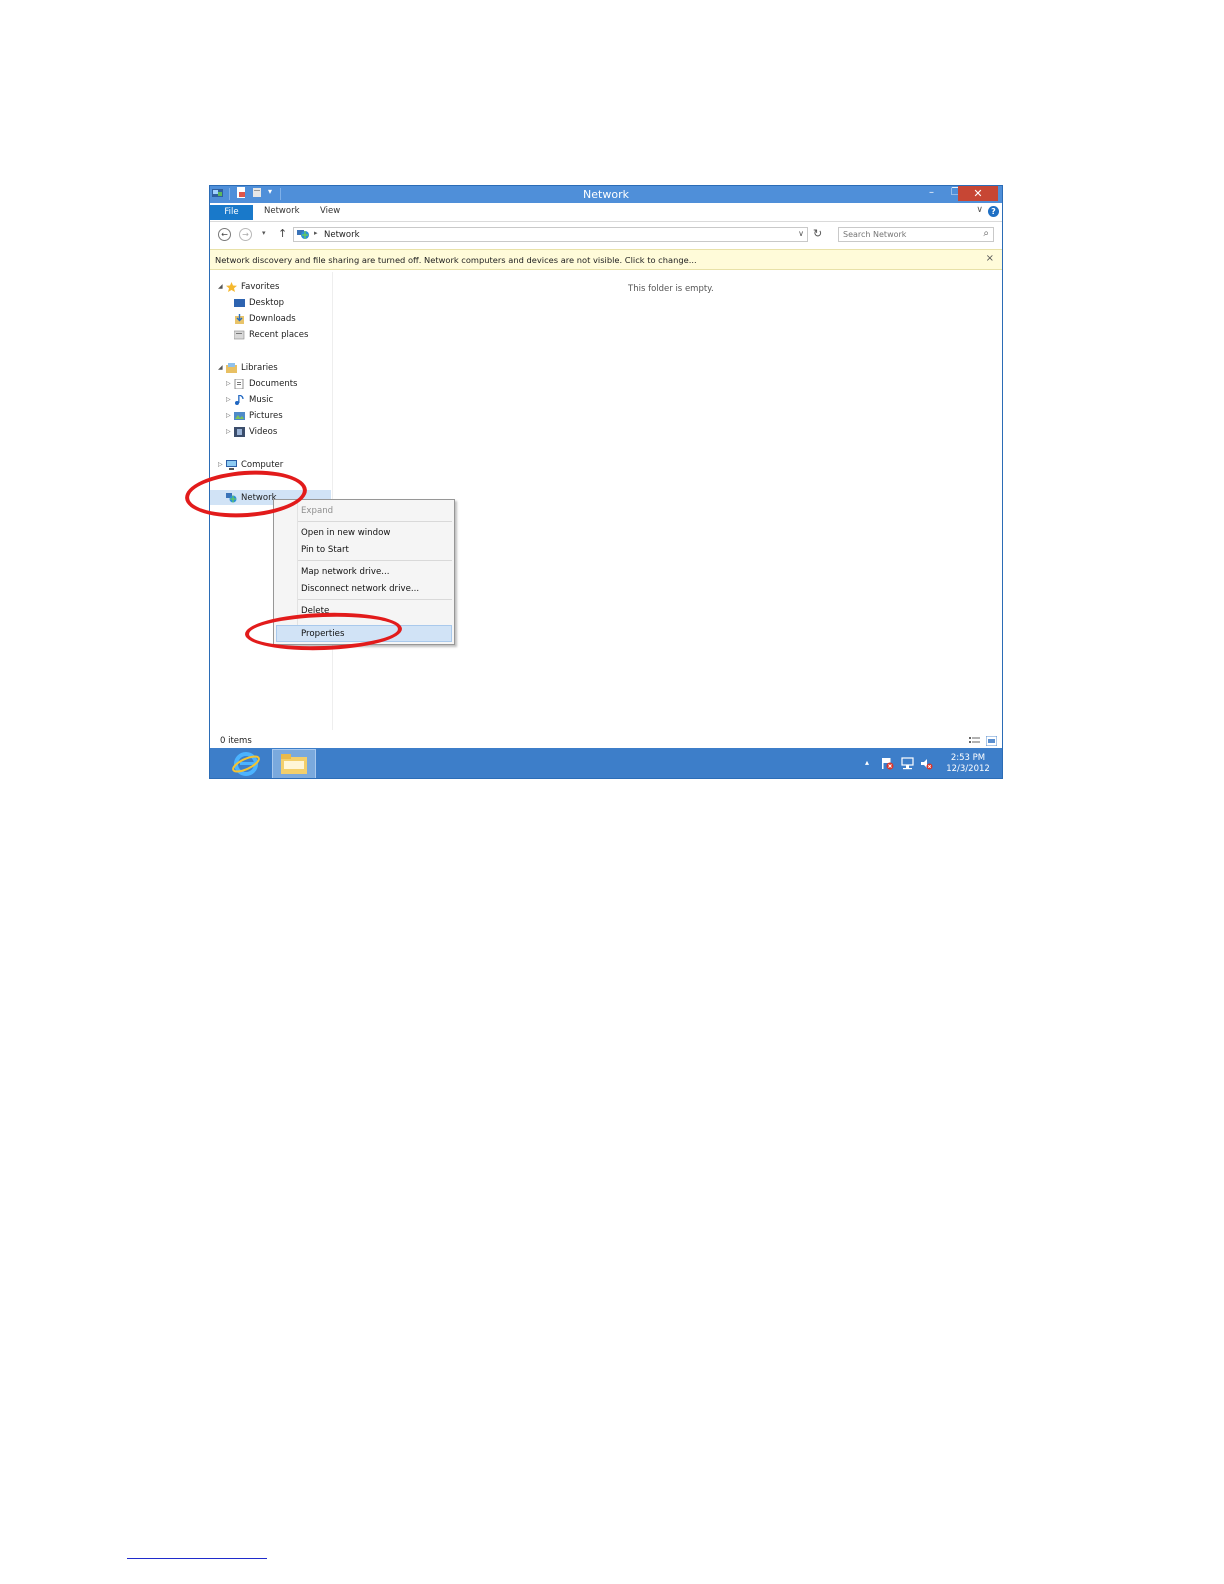  I want to click on tab-view: View, so click(330, 211).